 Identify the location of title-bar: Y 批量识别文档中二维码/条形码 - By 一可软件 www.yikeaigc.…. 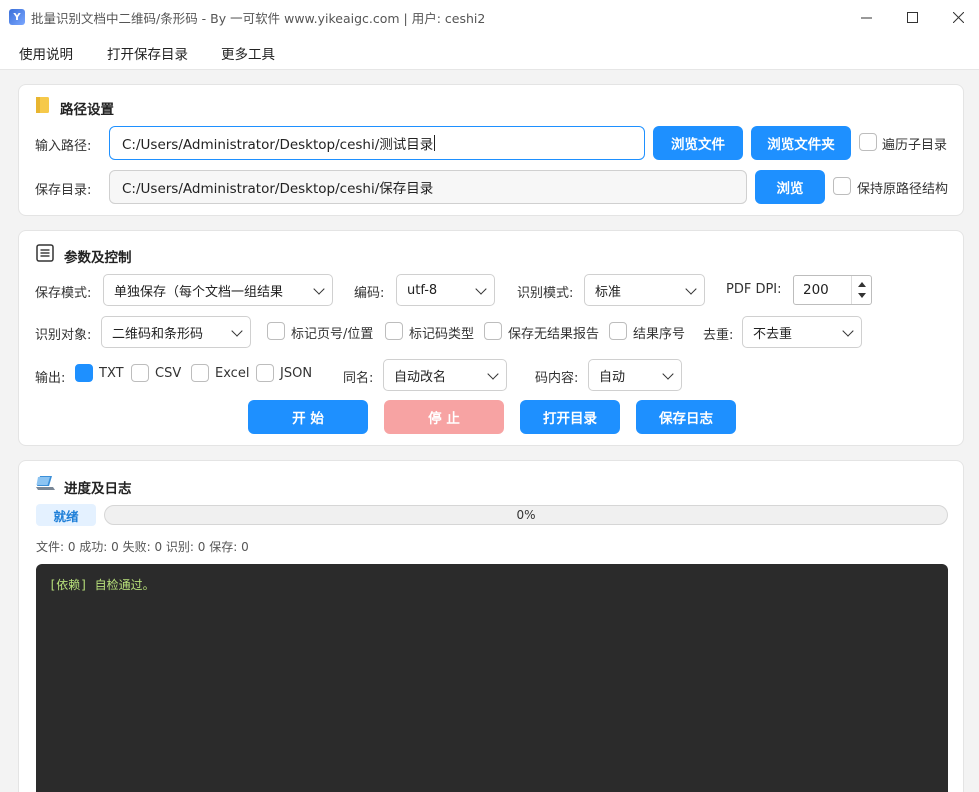
(489, 17).